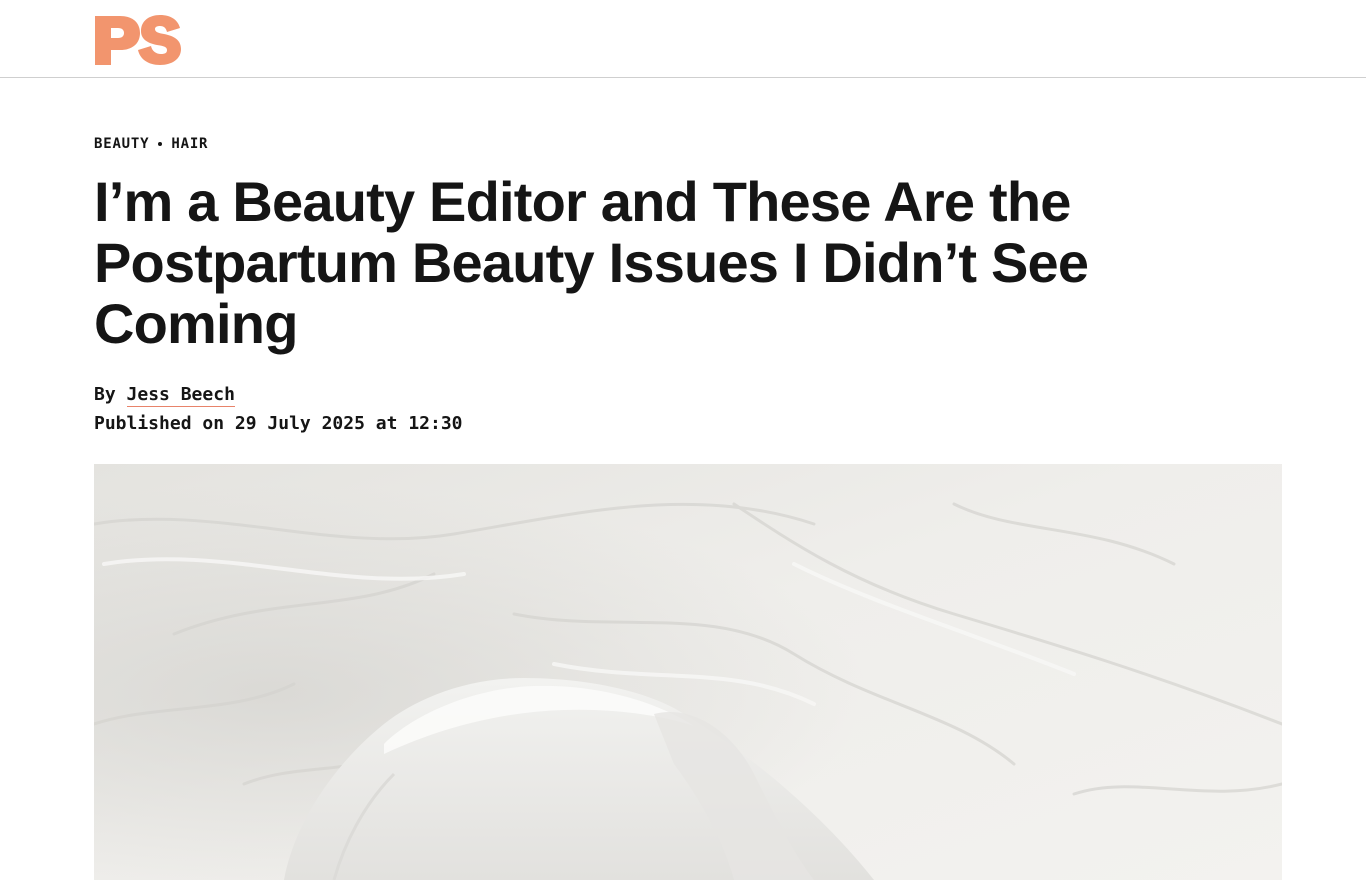  I want to click on author-line: By Jess Beech, so click(688, 394).